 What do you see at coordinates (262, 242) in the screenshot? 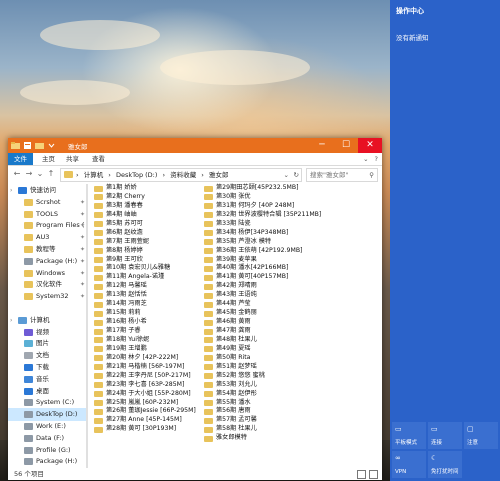
I see `folder-item: 第35期 芦澄冰 模特` at bounding box center [262, 242].